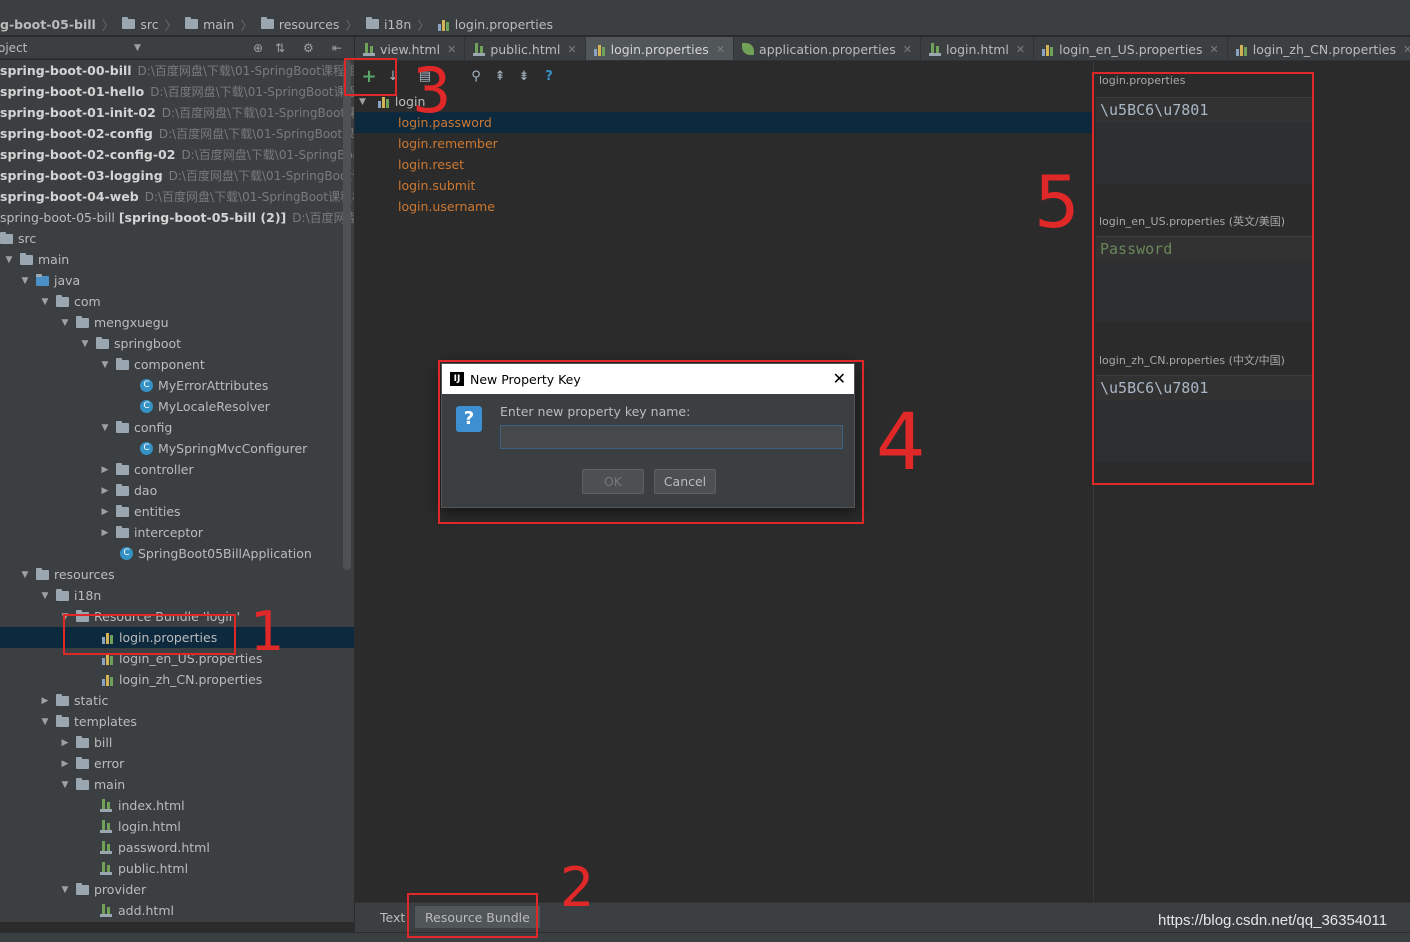  I want to click on tree-i18n: ▼ i18n, so click(177, 595).